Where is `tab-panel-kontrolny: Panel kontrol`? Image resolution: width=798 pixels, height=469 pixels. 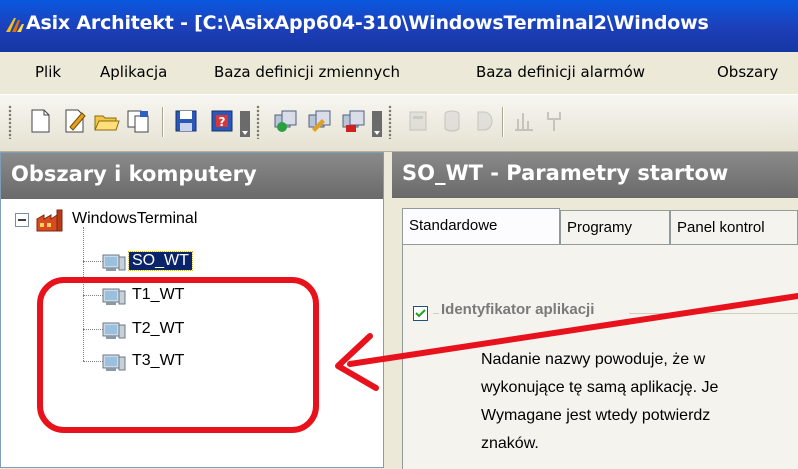 tab-panel-kontrolny: Panel kontrol is located at coordinates (734, 227).